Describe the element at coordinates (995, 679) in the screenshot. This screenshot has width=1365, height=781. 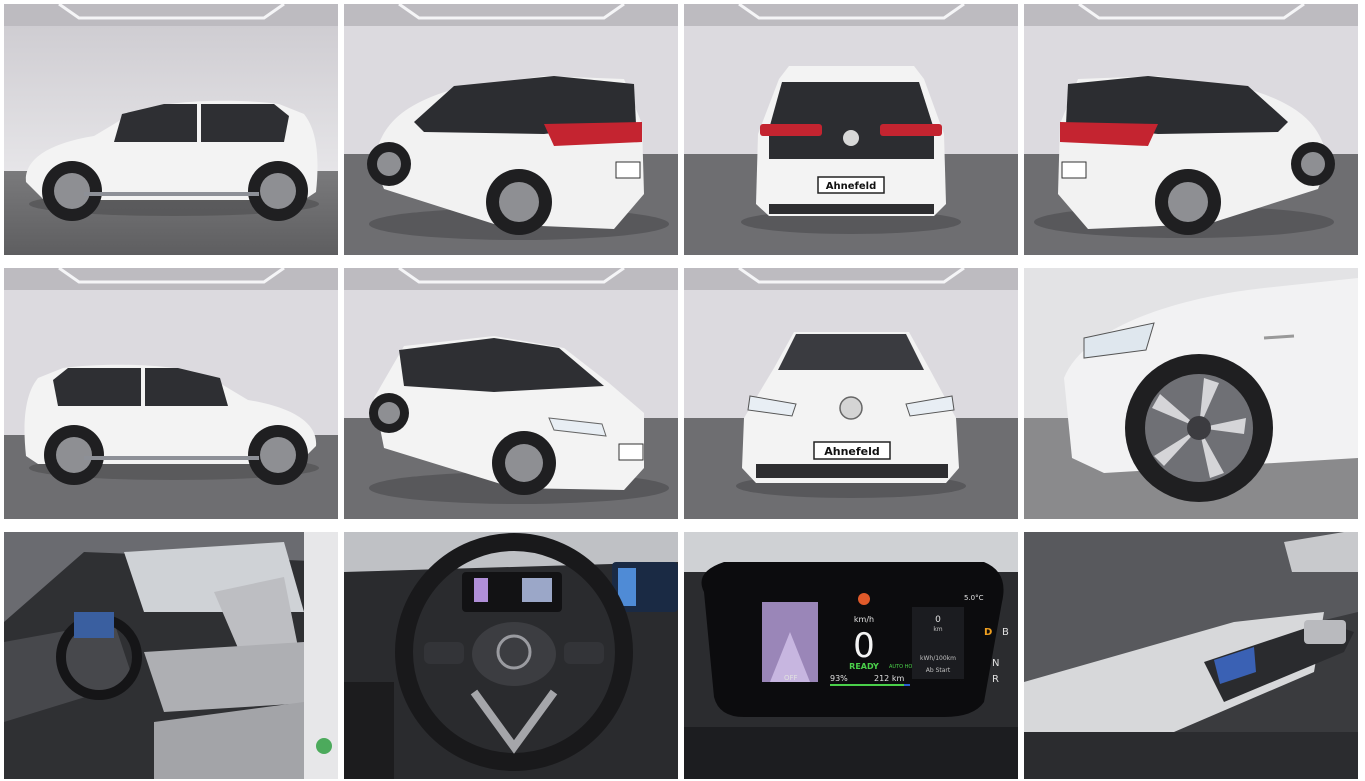
I see `gear-r: R` at that location.